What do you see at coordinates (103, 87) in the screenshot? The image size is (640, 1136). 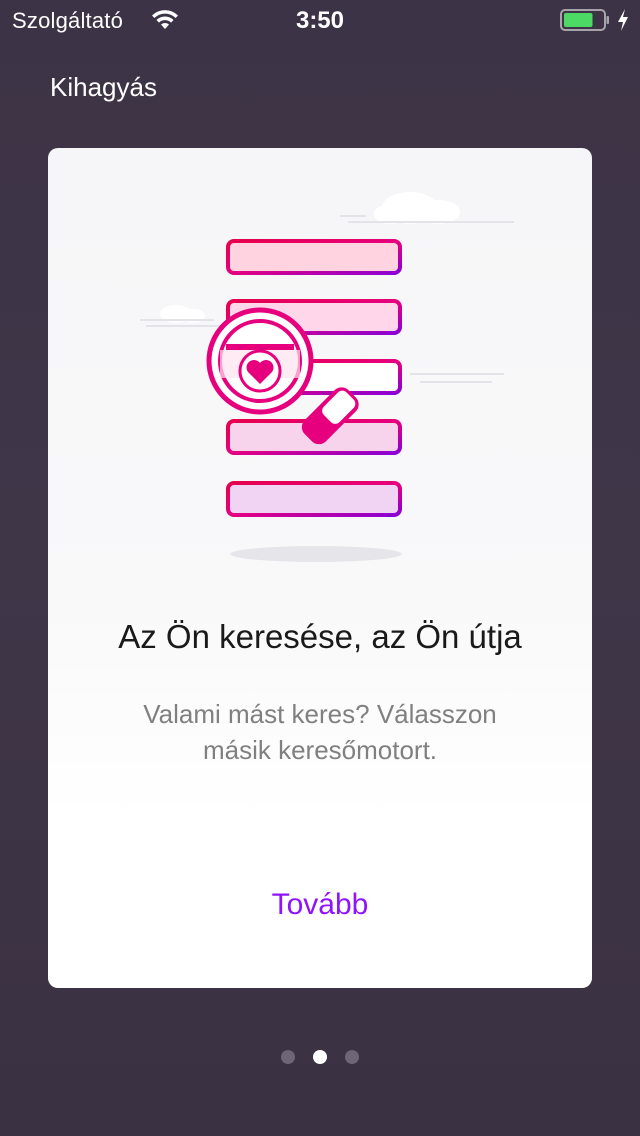 I see `skip-button: Kihagyás` at bounding box center [103, 87].